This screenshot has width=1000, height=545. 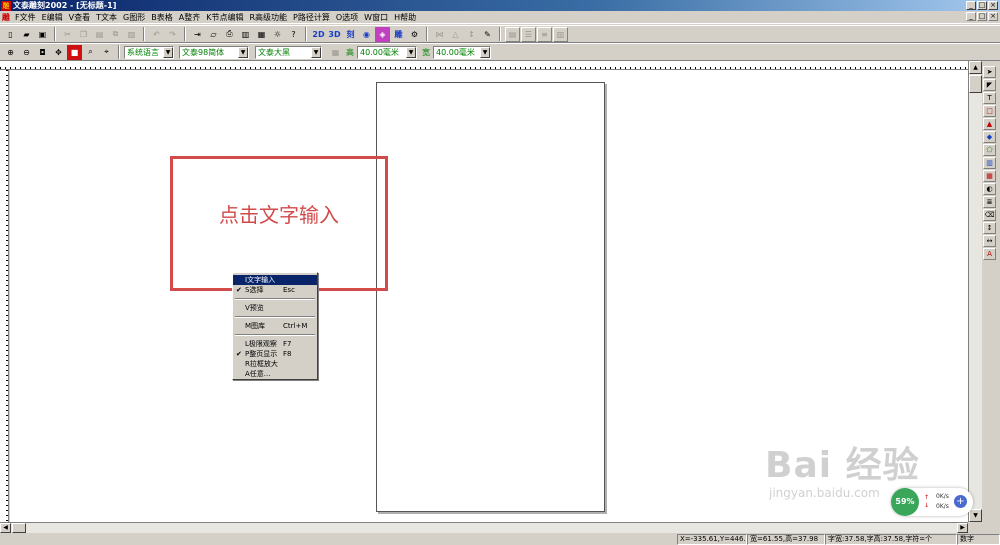 I want to click on menu-window: W窗口, so click(x=376, y=17).